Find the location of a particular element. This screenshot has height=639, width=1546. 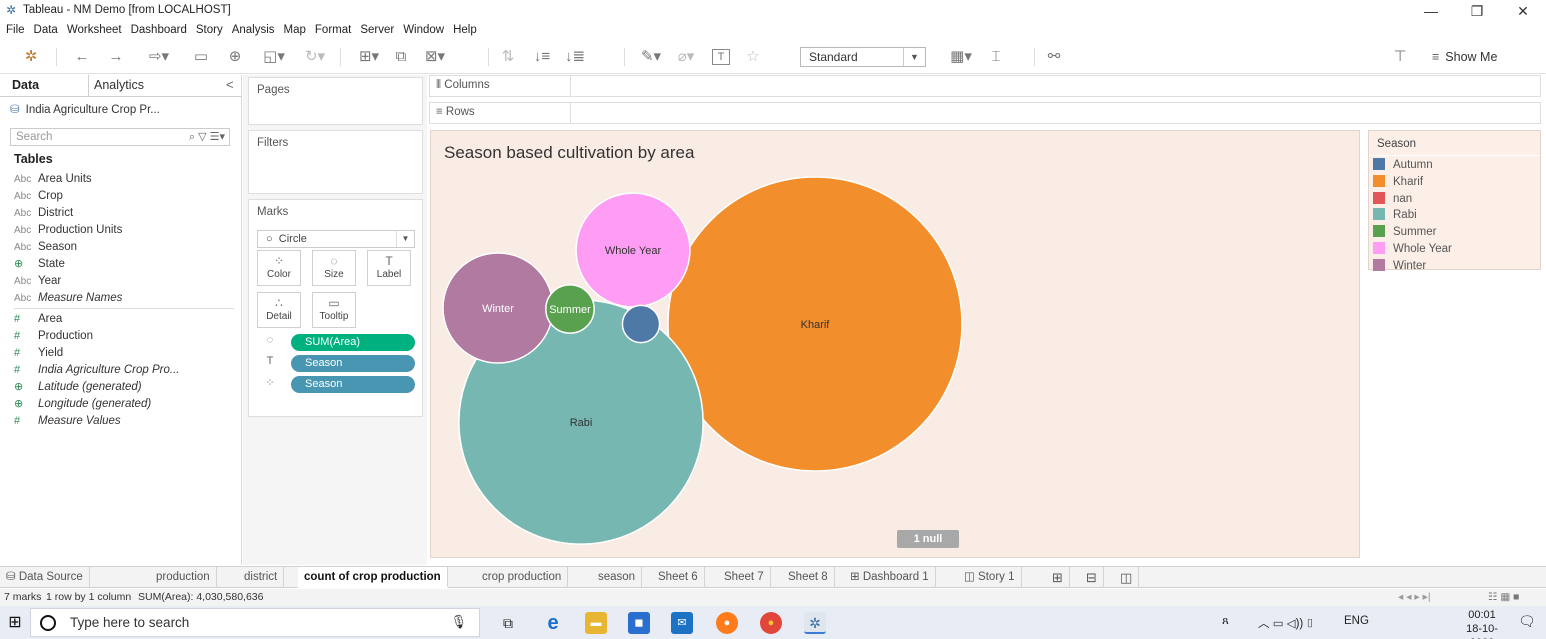

new-datasource-icon: ⊕ is located at coordinates (235, 57).